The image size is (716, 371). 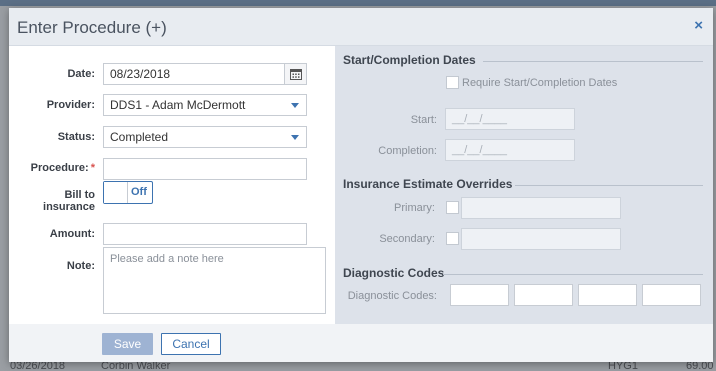 I want to click on provider-select: DDS1 - Adam McDermott, so click(x=205, y=105).